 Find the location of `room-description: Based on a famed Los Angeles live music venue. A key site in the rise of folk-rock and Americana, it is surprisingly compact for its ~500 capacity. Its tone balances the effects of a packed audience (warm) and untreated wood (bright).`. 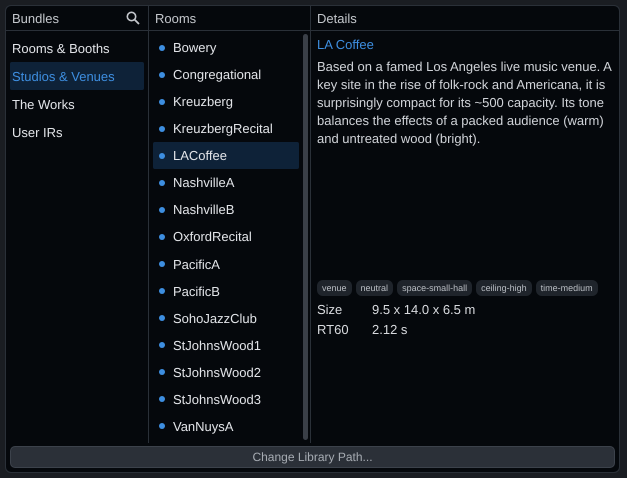

room-description: Based on a famed Los Angeles live music venue. A key site in the rise of folk-rock and Americana, it is surprisingly compact for its ~500 capacity. Its tone balances the effects of a packed audience (warm) and untreated wood (bright). is located at coordinates (465, 103).